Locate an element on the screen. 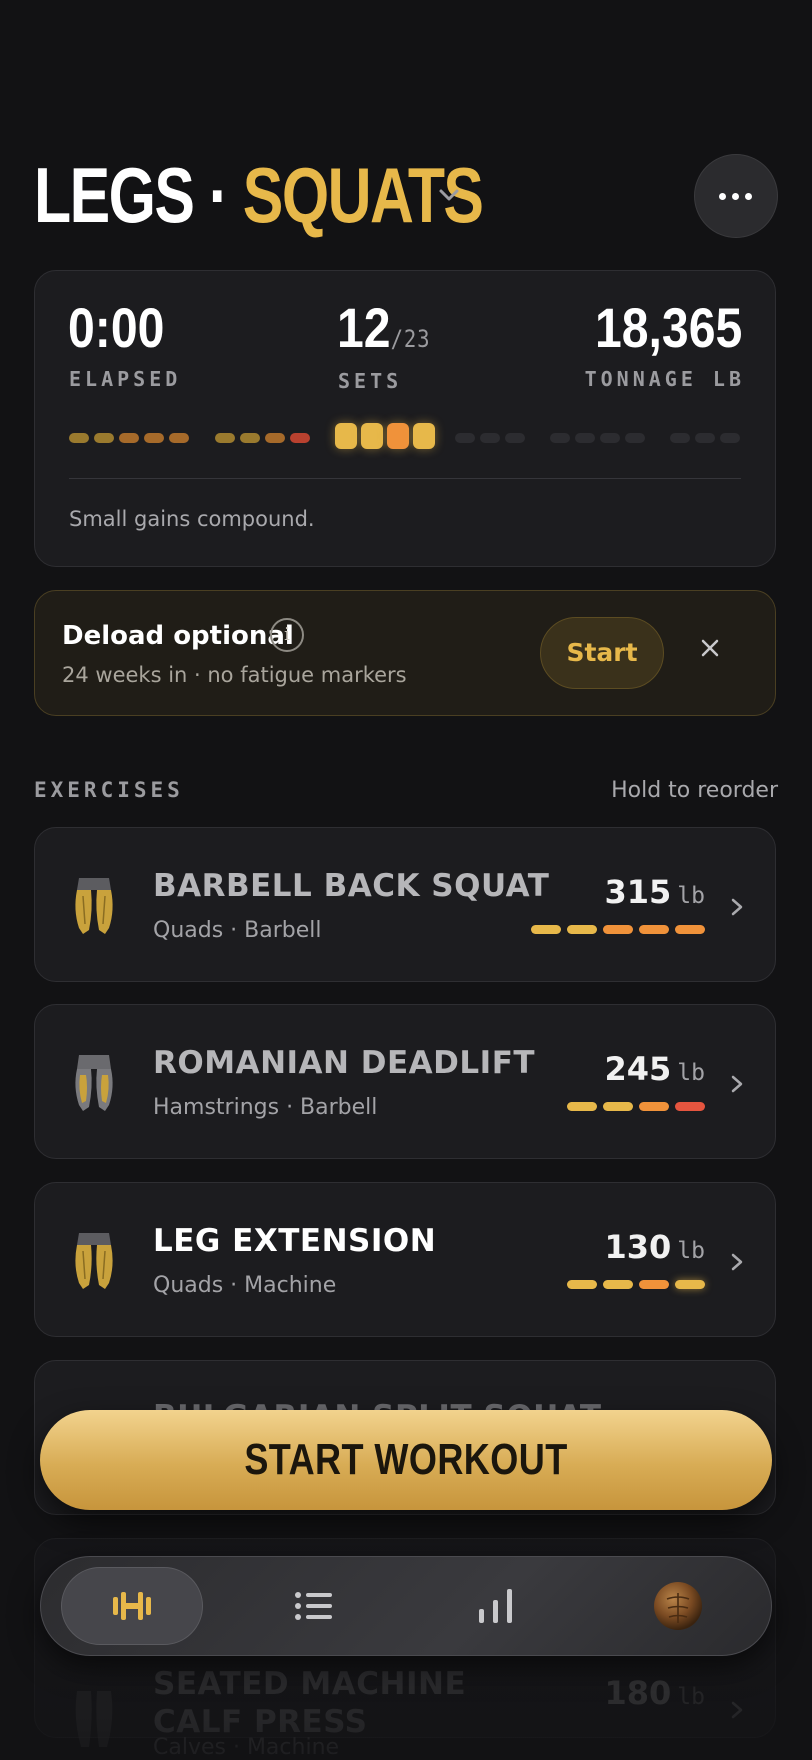 This screenshot has height=1760, width=812. list-icon is located at coordinates (313, 1606).